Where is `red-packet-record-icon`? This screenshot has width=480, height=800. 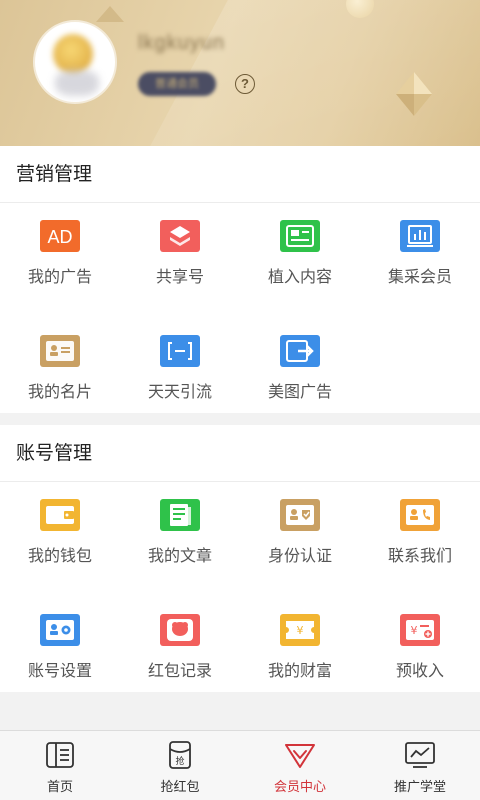 red-packet-record-icon is located at coordinates (180, 630).